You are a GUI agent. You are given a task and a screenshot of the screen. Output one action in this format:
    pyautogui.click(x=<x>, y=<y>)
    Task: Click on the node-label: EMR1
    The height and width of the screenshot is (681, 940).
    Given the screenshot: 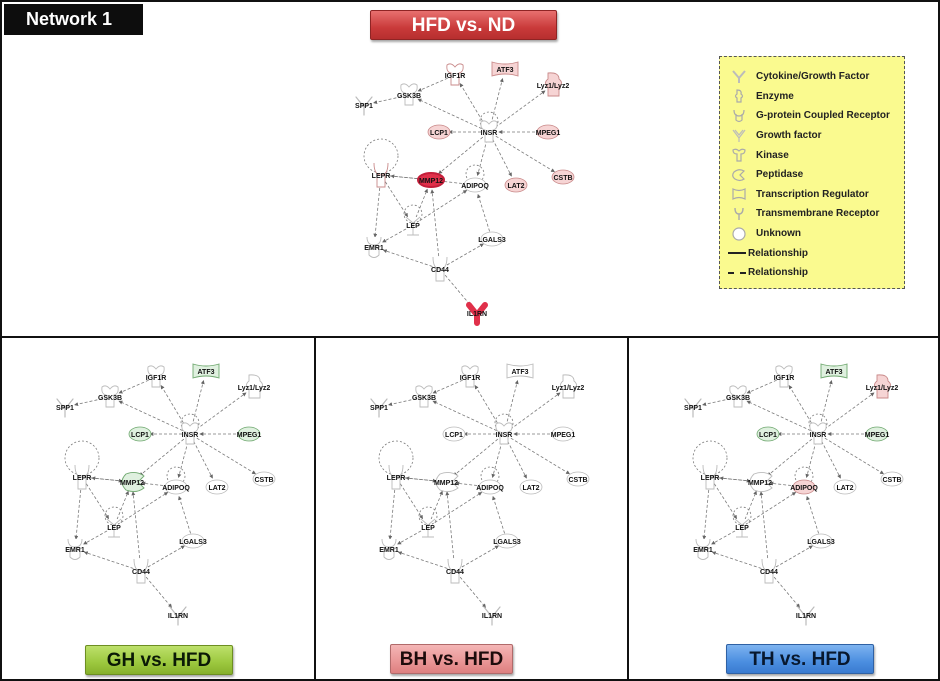 What is the action you would take?
    pyautogui.click(x=374, y=248)
    